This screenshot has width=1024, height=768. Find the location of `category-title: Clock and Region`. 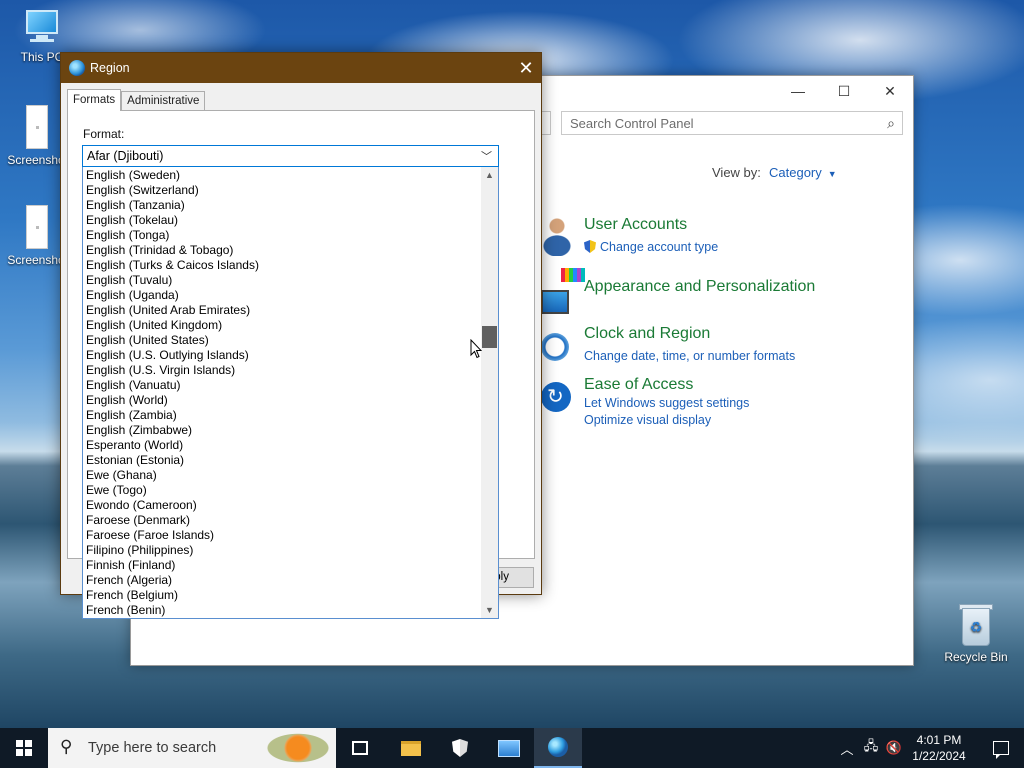

category-title: Clock and Region is located at coordinates (647, 334).